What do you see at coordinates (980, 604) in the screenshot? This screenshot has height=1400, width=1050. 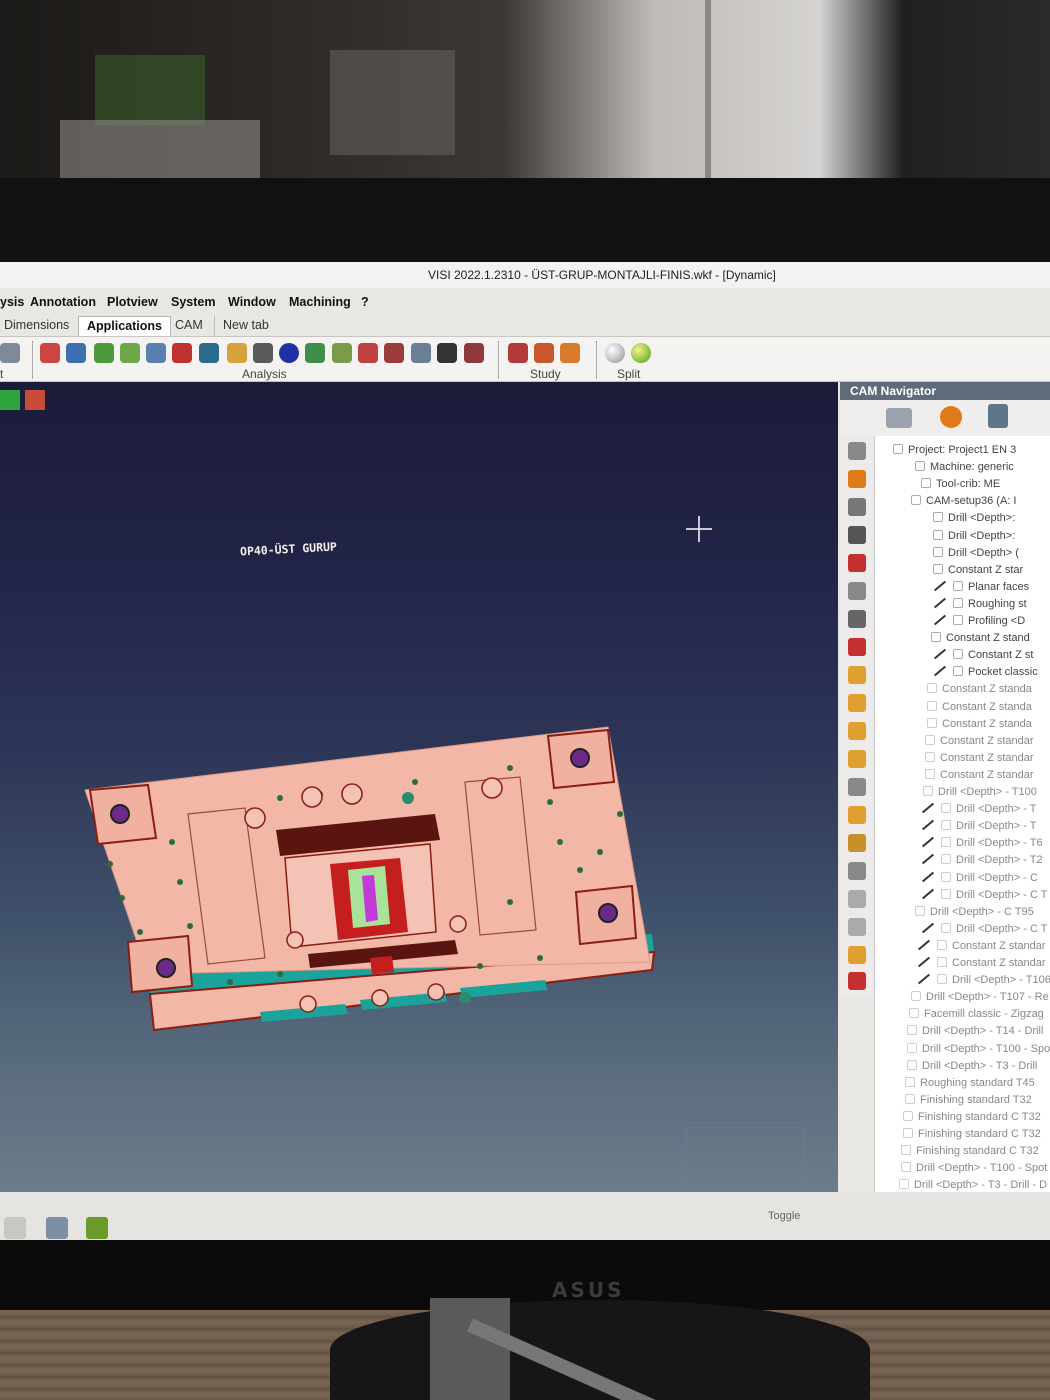 I see `tree-item: Roughing st` at bounding box center [980, 604].